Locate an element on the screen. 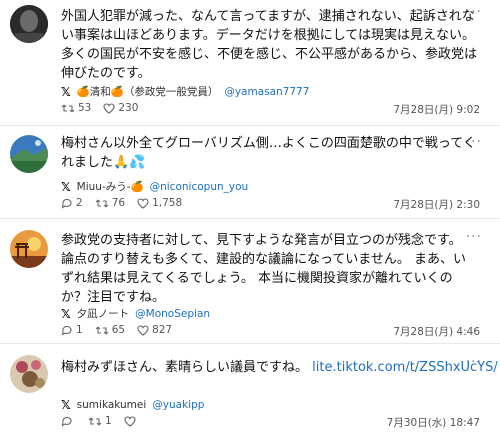 The image size is (500, 433). user-handle: @yamasan7777 is located at coordinates (266, 92).